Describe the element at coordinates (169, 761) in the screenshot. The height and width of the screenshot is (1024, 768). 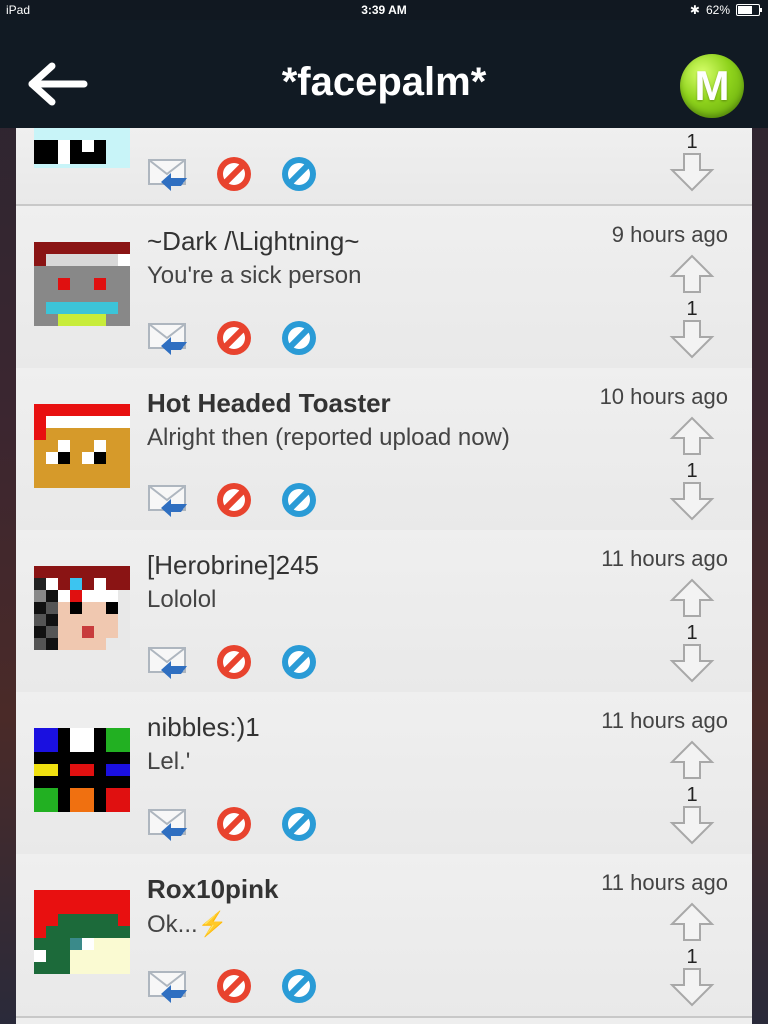
I see `comment-text: Lel.'` at that location.